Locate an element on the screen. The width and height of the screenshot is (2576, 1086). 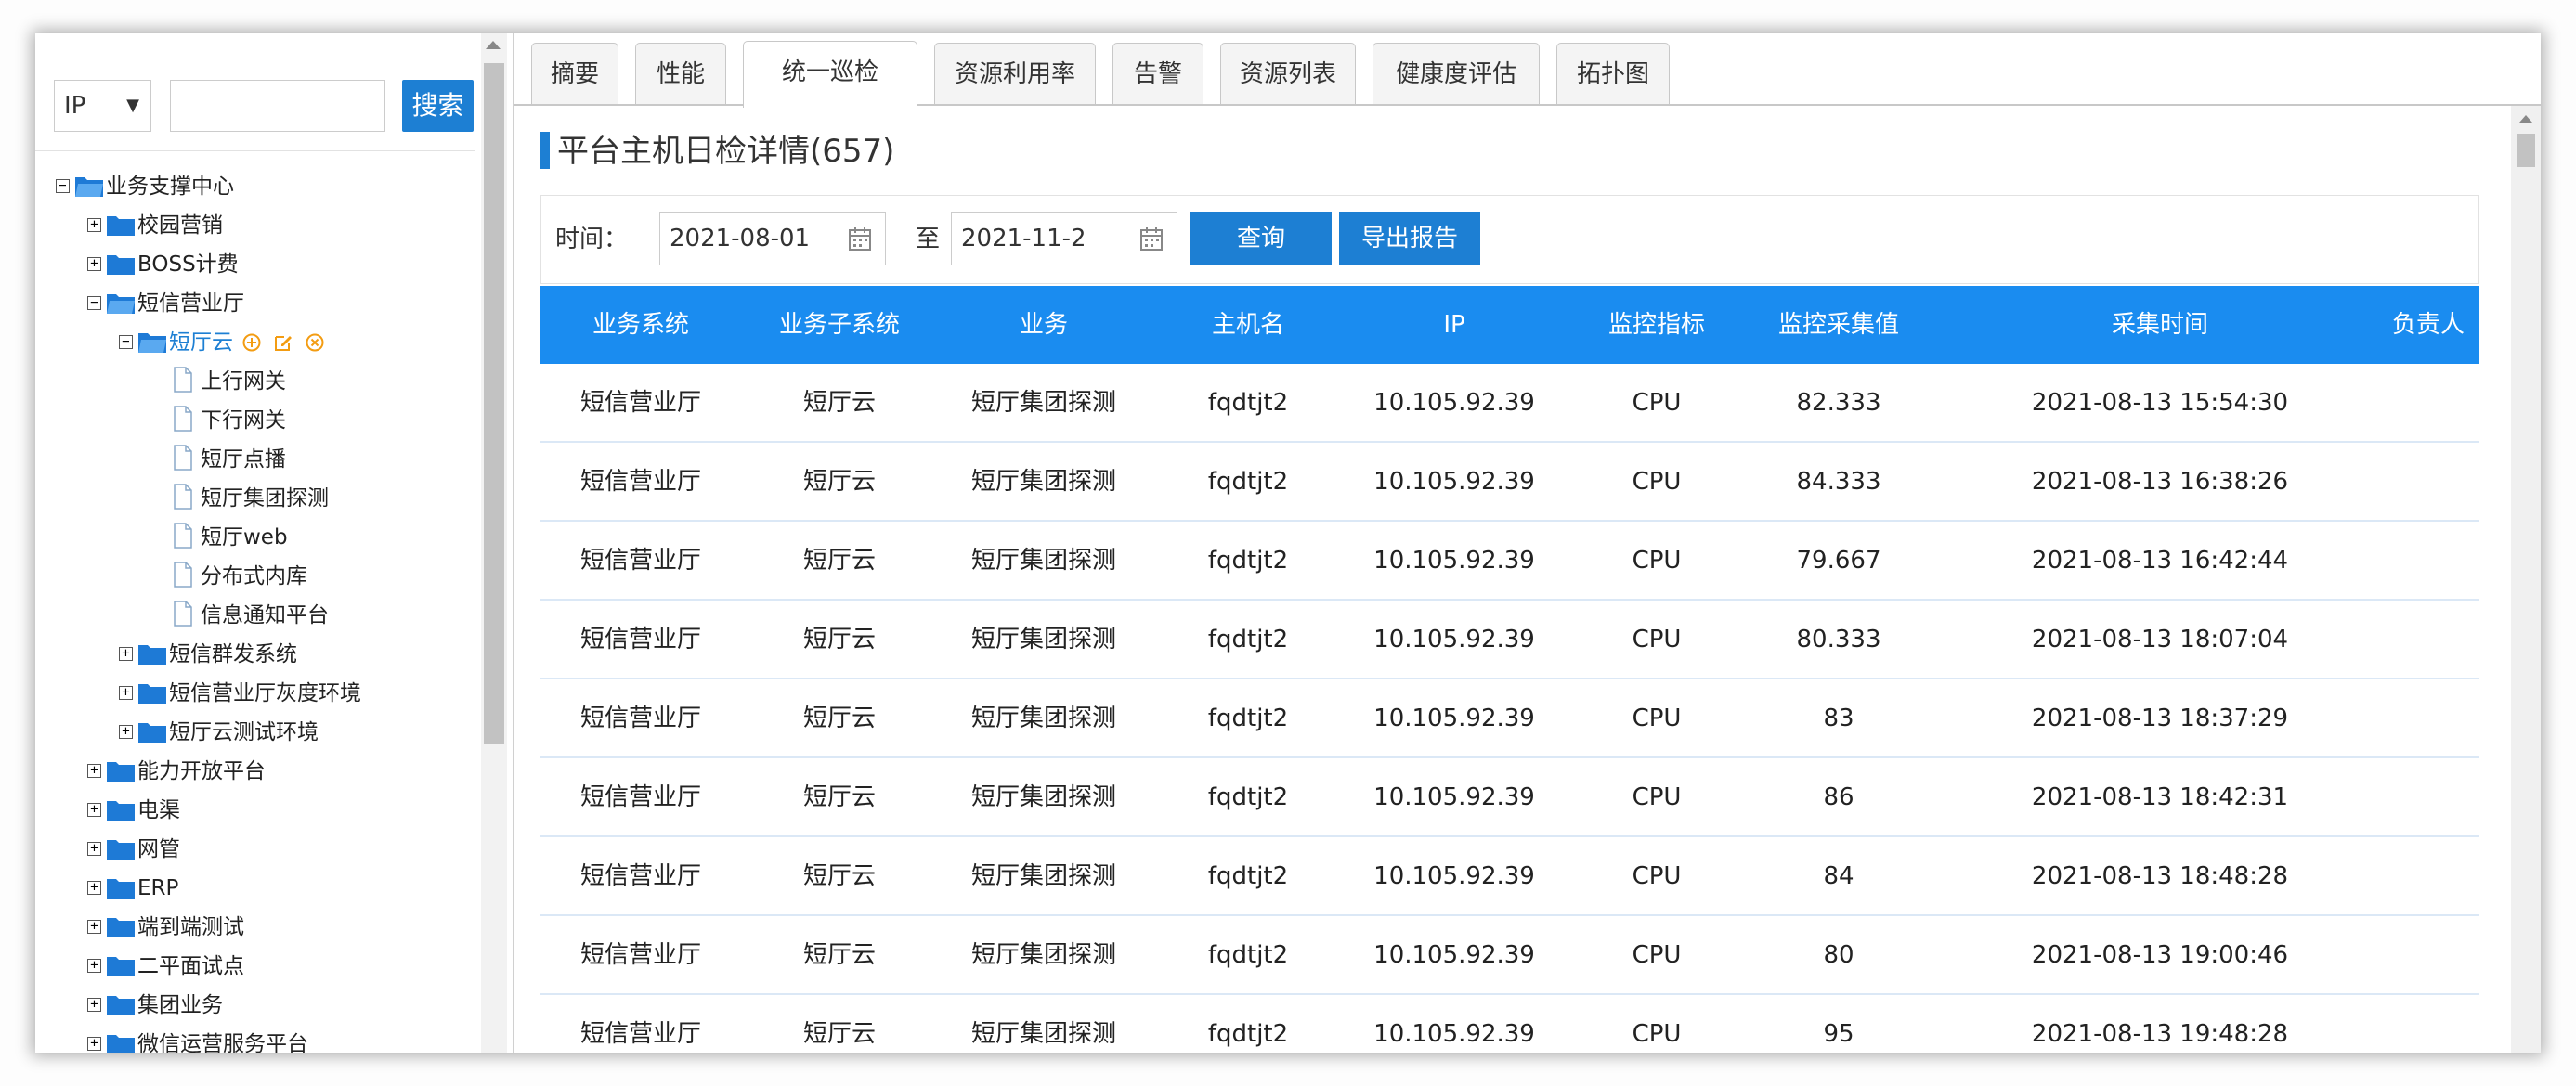
tree-node-label: 短厅web is located at coordinates (245, 537).